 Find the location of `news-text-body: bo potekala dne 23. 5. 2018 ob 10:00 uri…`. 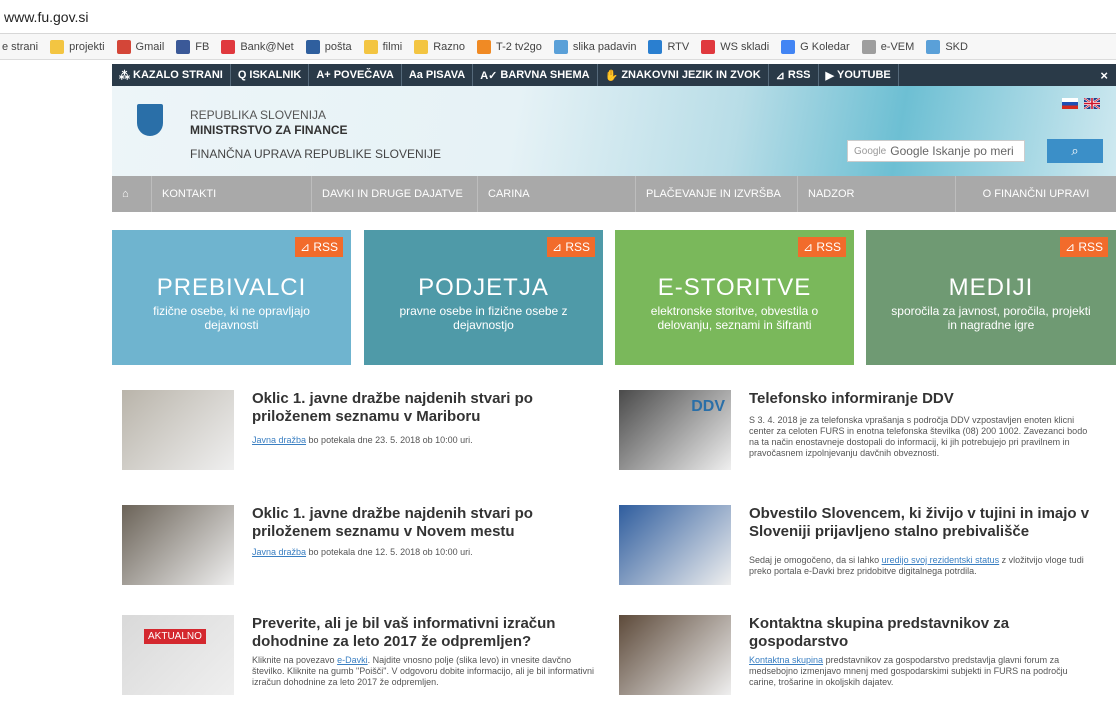

news-text-body: bo potekala dne 23. 5. 2018 ob 10:00 uri… is located at coordinates (389, 440).